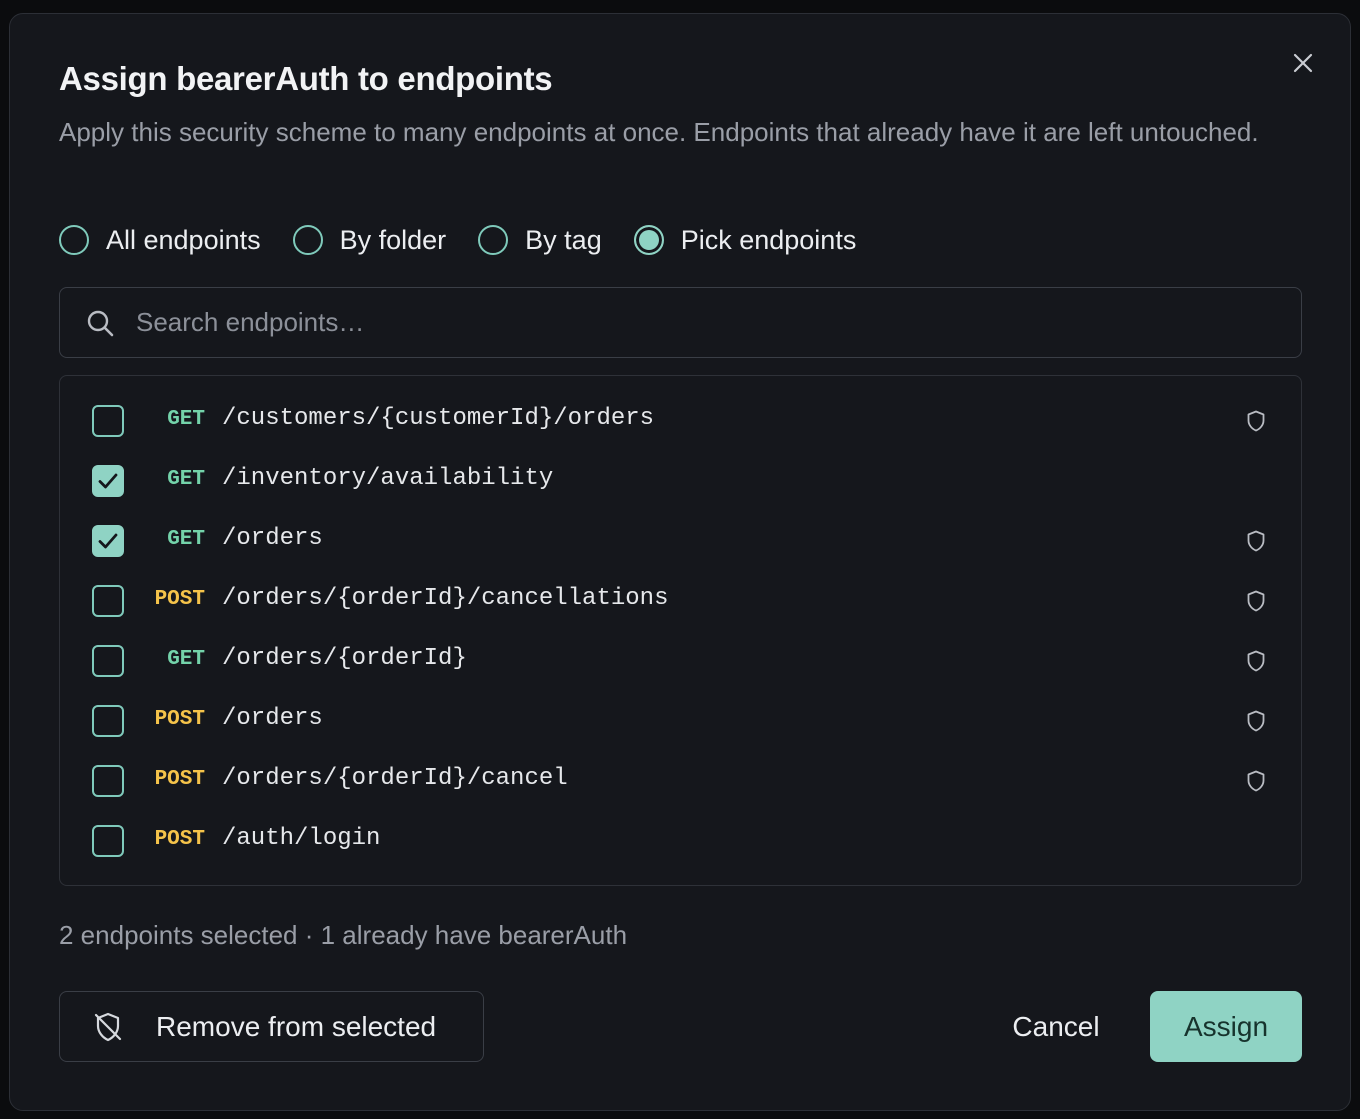 The height and width of the screenshot is (1119, 1360). I want to click on endpoint-row: GET/orders/{orderId}, so click(680, 661).